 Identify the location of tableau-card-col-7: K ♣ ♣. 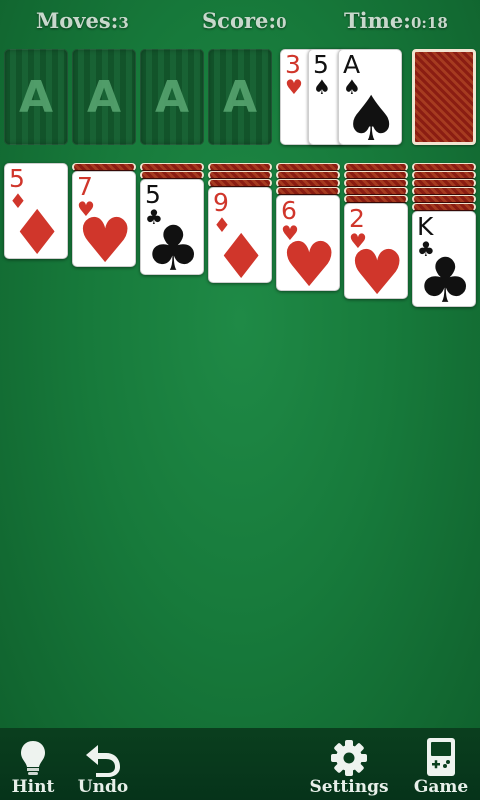
(444, 259).